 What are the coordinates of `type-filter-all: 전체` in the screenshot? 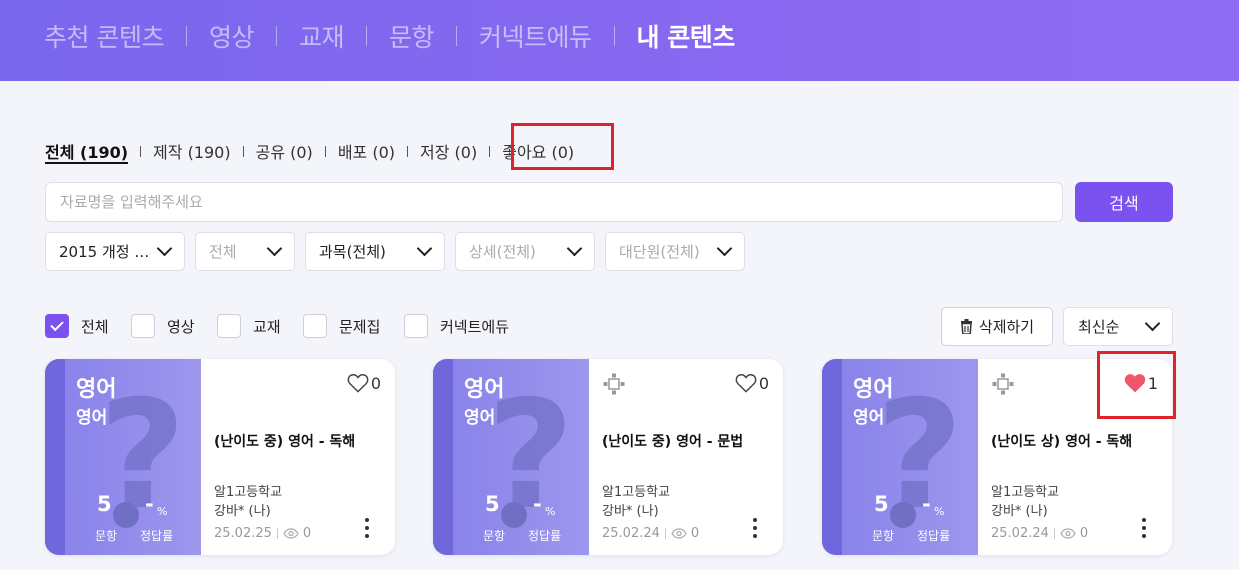 It's located at (77, 326).